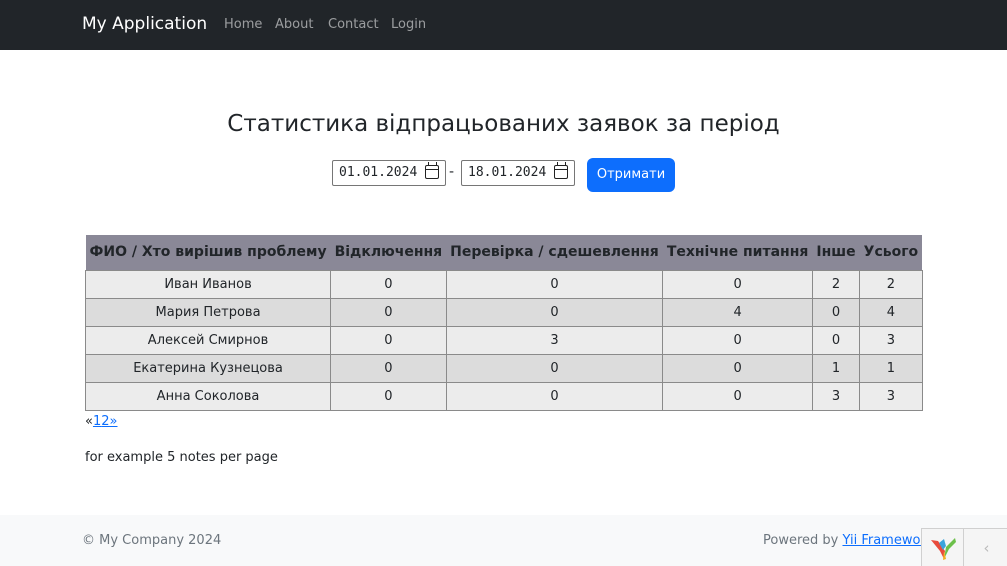 The height and width of the screenshot is (566, 1007). What do you see at coordinates (388, 252) in the screenshot?
I see `column-header-disconnection: Відключення` at bounding box center [388, 252].